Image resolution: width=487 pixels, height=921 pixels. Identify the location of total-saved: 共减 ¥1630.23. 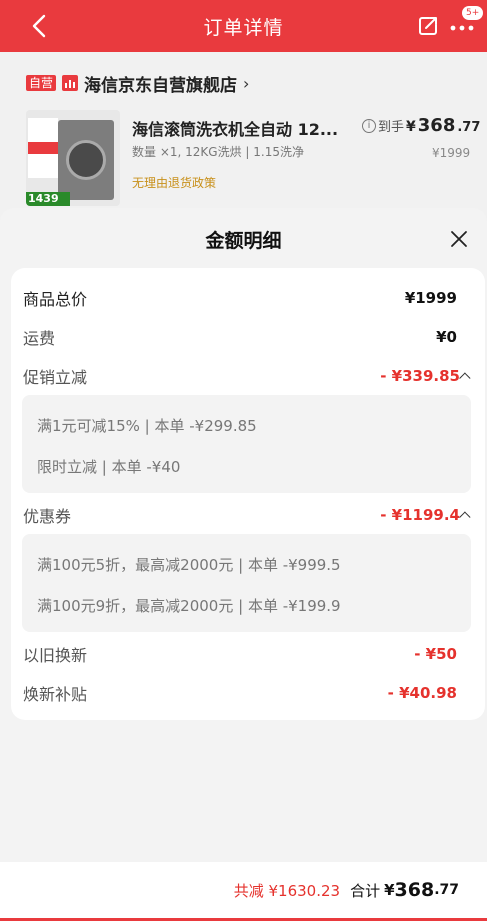
(287, 890).